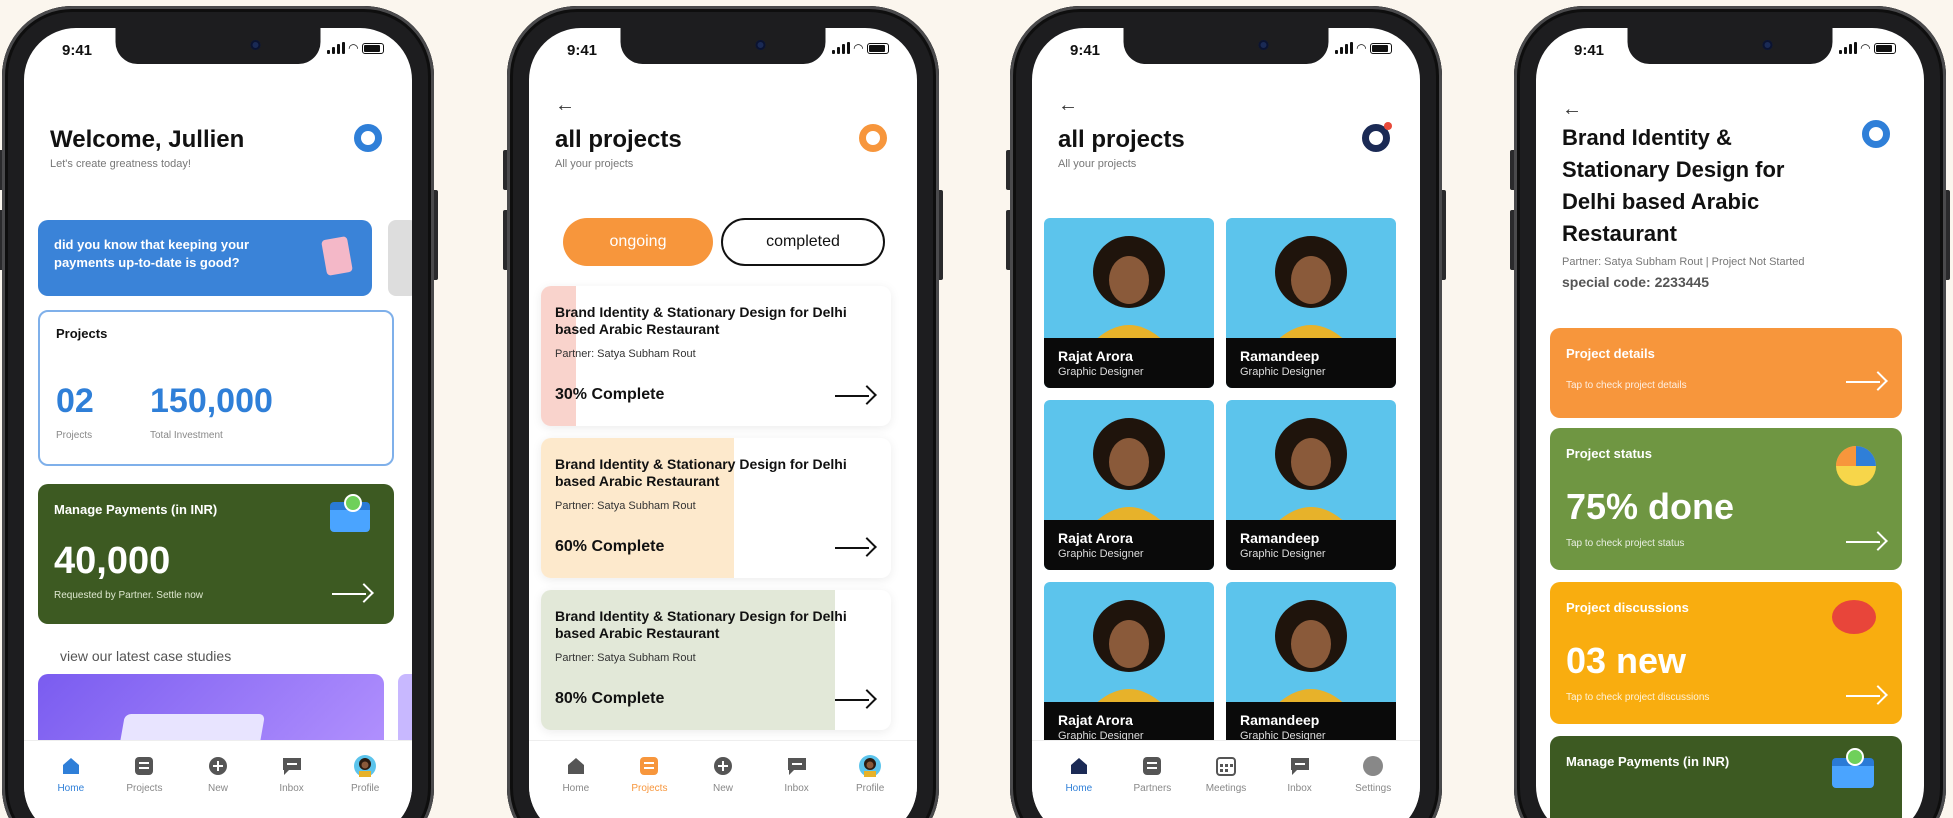  I want to click on partner-name: Rajat Arora, so click(1095, 720).